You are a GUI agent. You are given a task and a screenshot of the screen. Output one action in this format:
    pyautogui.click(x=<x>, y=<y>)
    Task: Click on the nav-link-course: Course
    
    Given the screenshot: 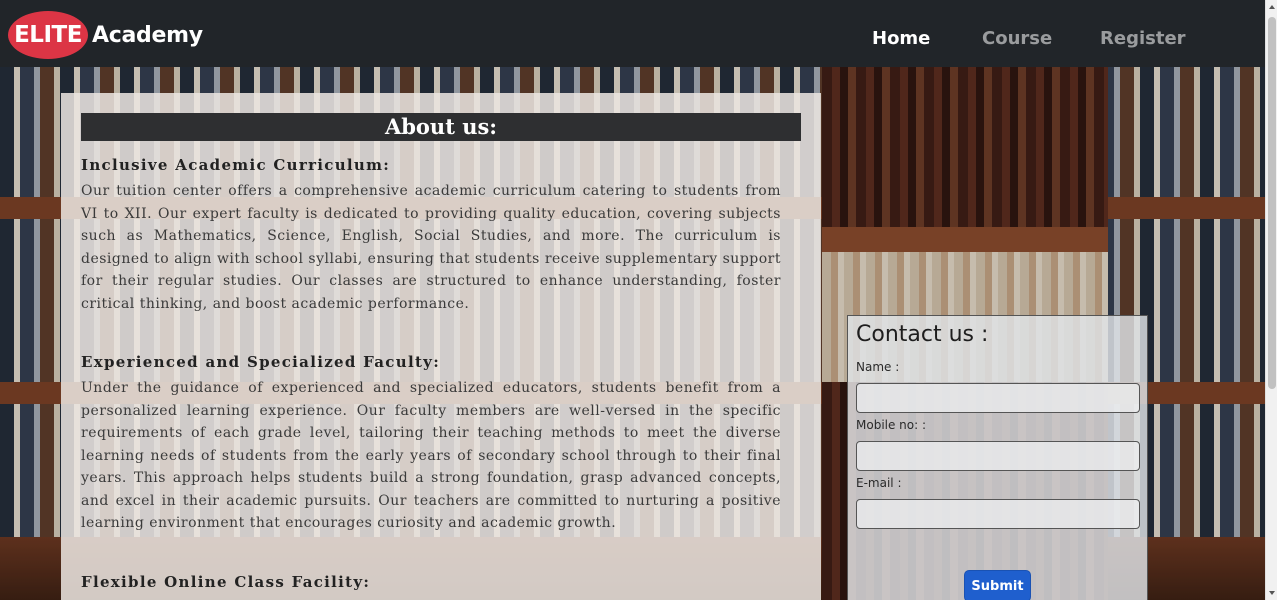 What is the action you would take?
    pyautogui.click(x=1017, y=39)
    